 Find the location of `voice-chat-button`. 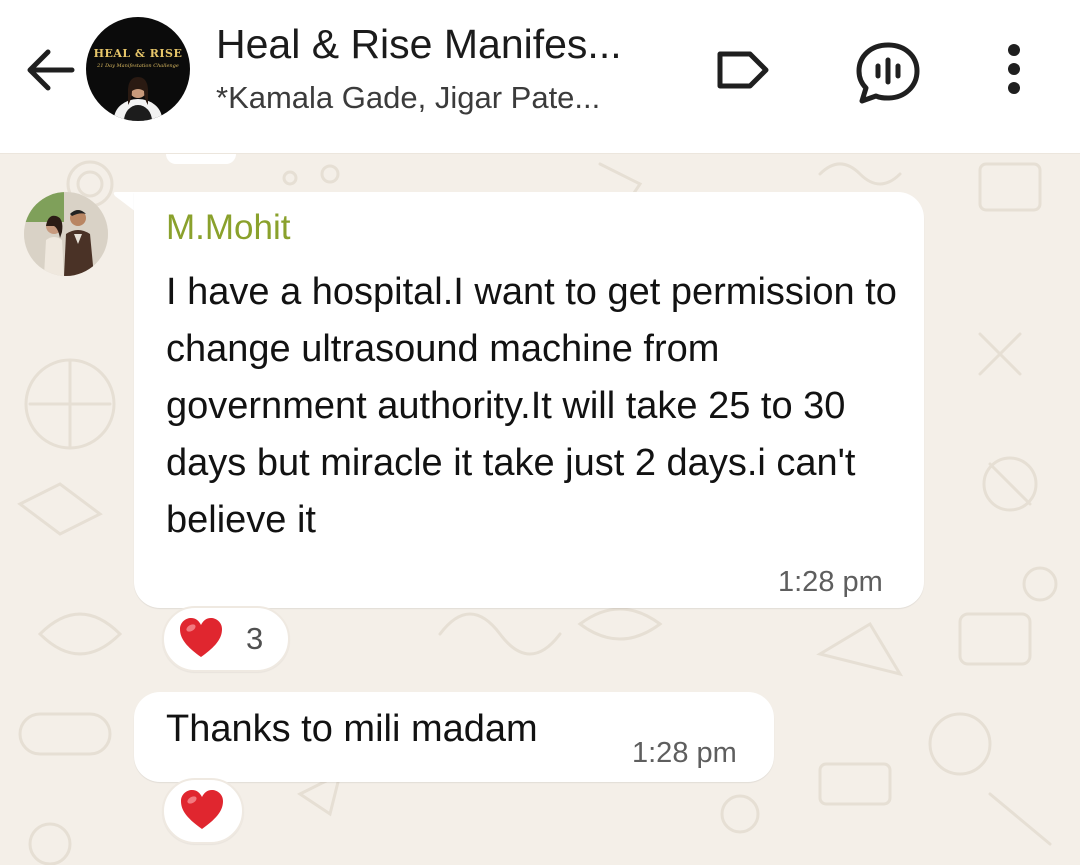

voice-chat-button is located at coordinates (888, 73).